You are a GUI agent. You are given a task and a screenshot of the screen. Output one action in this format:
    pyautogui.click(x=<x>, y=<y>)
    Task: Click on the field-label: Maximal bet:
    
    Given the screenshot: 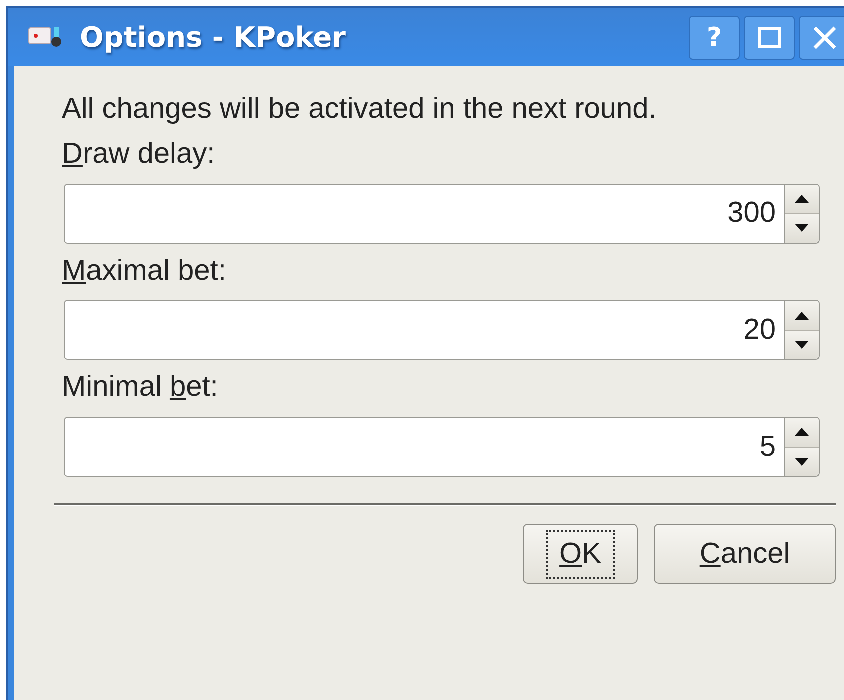 What is the action you would take?
    pyautogui.click(x=145, y=271)
    